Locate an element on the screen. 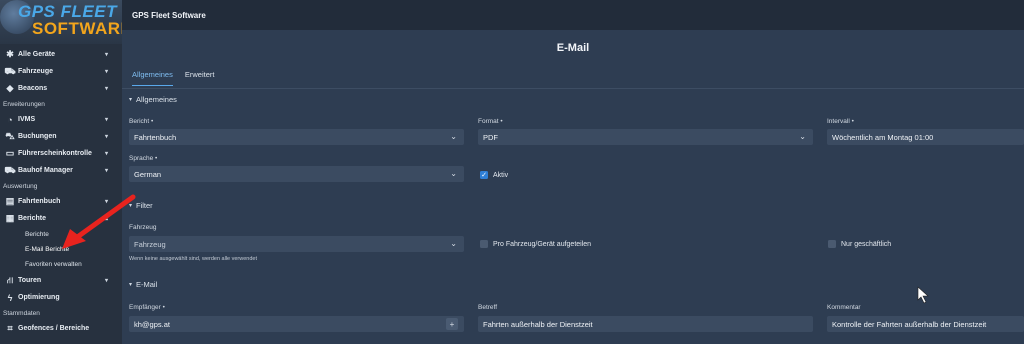 The image size is (1024, 344). id-card-icon: ▭ is located at coordinates (10, 153).